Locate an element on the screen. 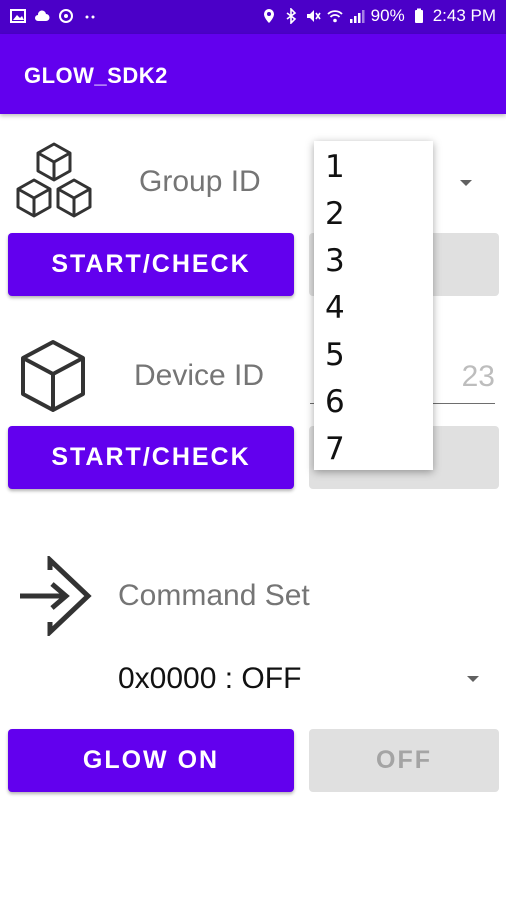 The height and width of the screenshot is (900, 506). command-spinner-arrow-icon is located at coordinates (473, 679).